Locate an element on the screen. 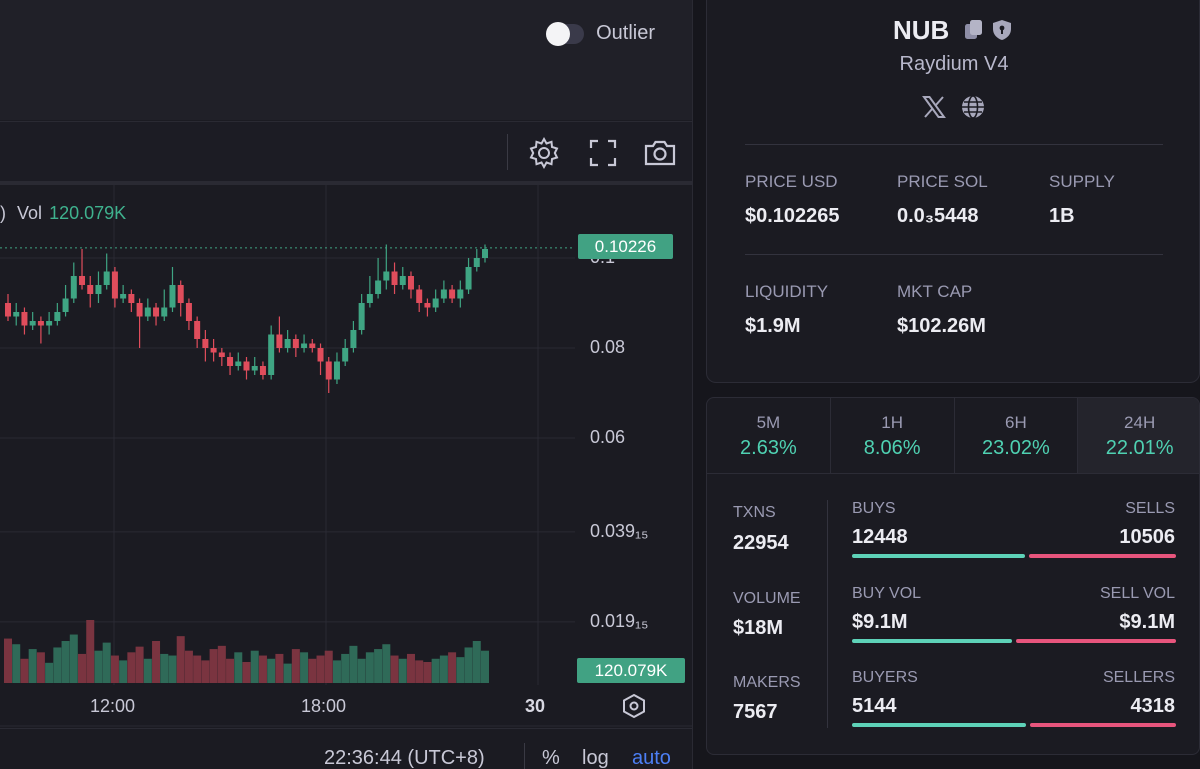 The height and width of the screenshot is (769, 1200). log-scale-button: log is located at coordinates (595, 758).